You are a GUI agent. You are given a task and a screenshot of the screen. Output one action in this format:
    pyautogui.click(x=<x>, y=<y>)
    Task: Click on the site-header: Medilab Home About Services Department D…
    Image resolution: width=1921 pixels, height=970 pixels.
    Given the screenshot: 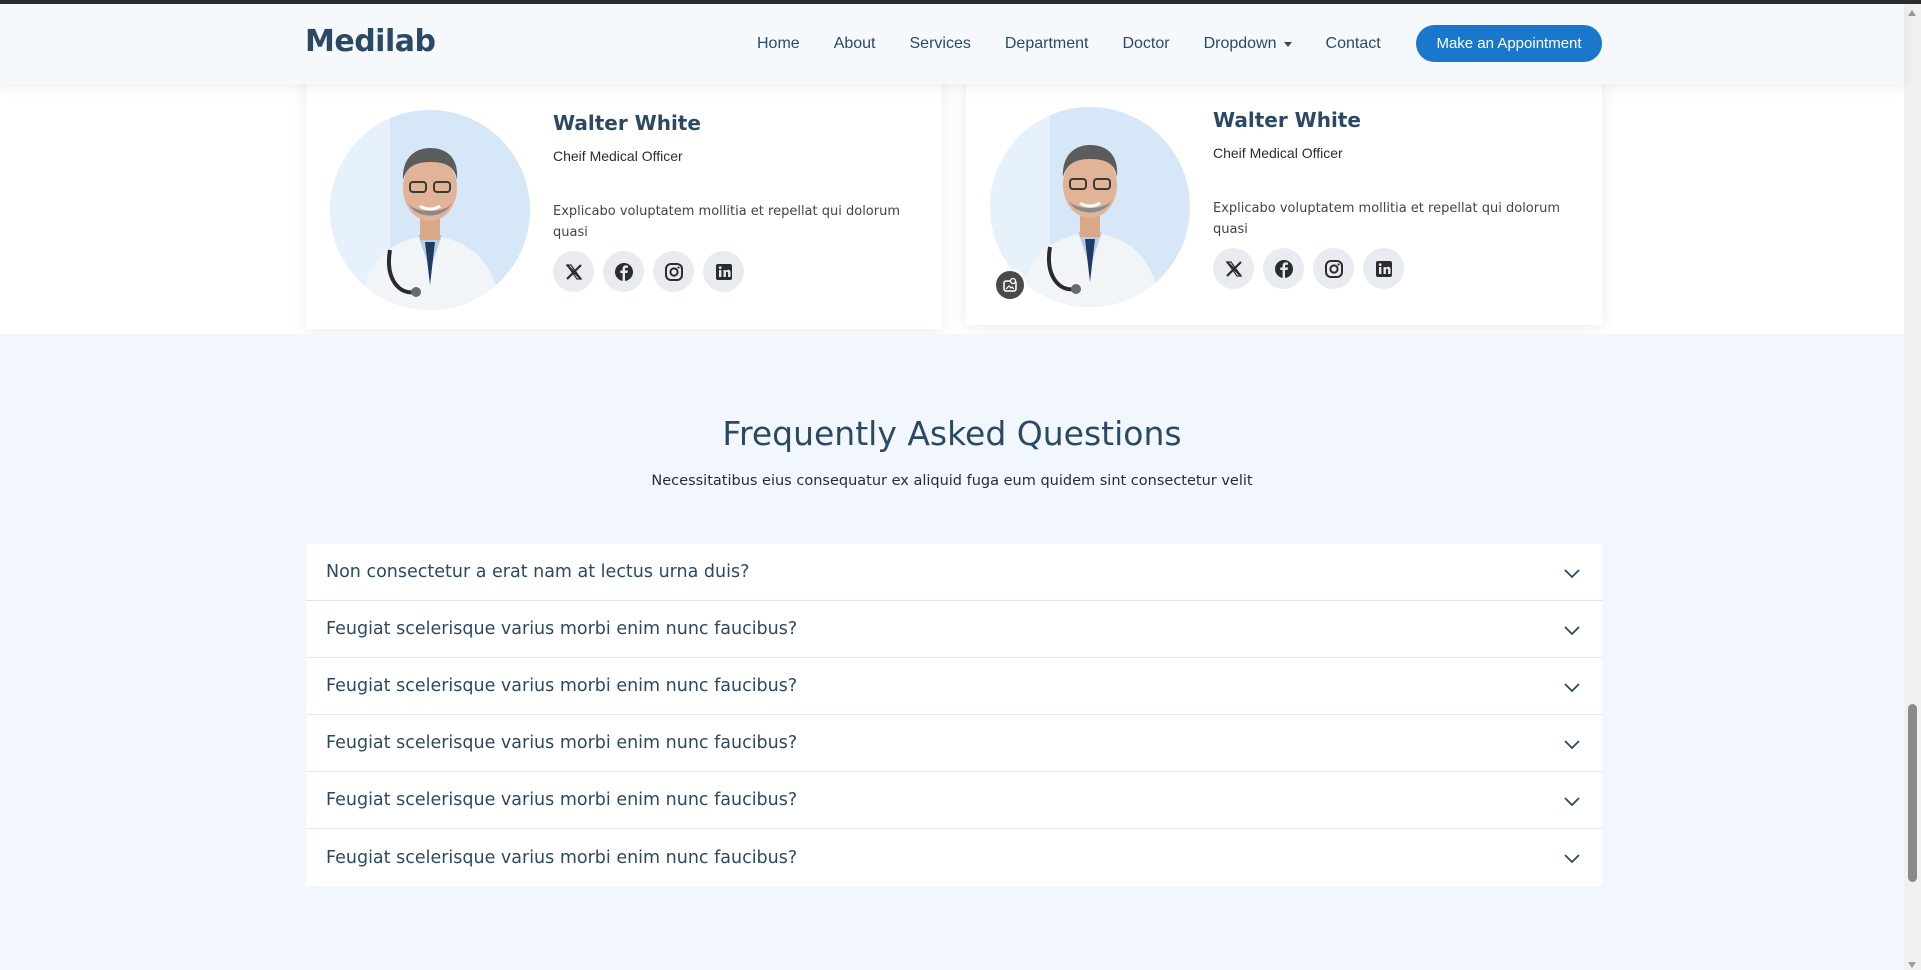 What is the action you would take?
    pyautogui.click(x=952, y=44)
    